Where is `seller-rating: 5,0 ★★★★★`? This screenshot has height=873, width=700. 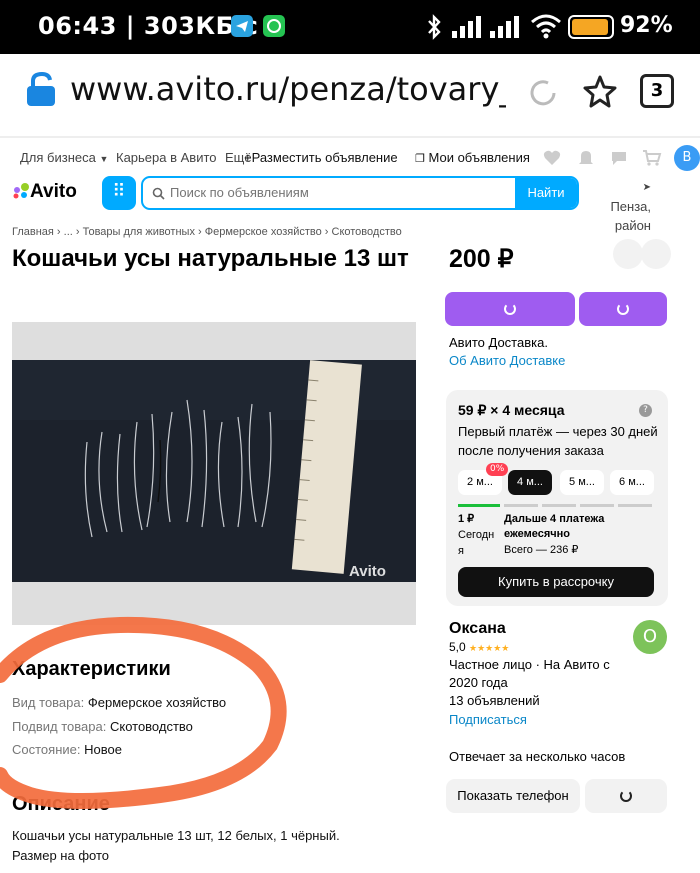
seller-rating: 5,0 ★★★★★ is located at coordinates (479, 647).